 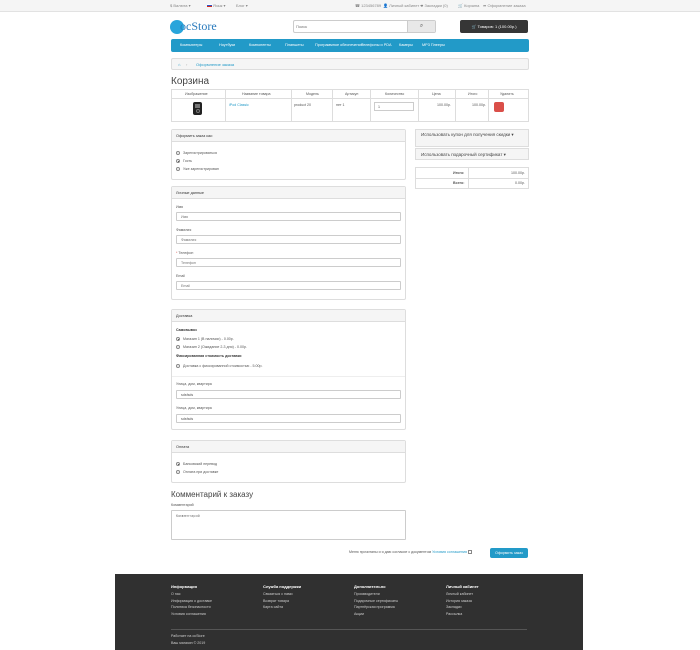 I want to click on agree-checkbox, so click(x=469, y=552).